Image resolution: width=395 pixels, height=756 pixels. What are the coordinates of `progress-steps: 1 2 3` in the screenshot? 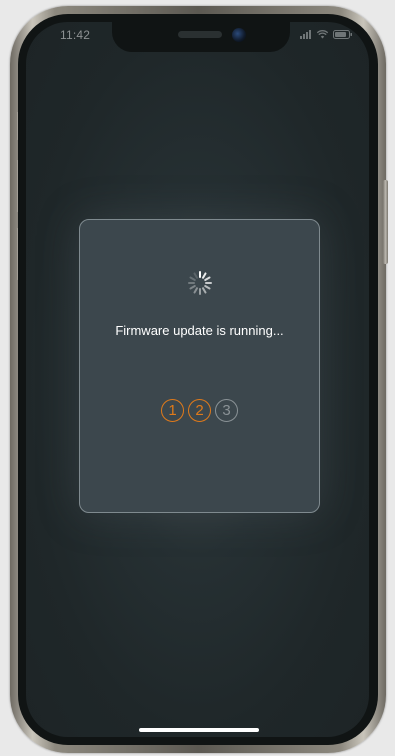 It's located at (199, 410).